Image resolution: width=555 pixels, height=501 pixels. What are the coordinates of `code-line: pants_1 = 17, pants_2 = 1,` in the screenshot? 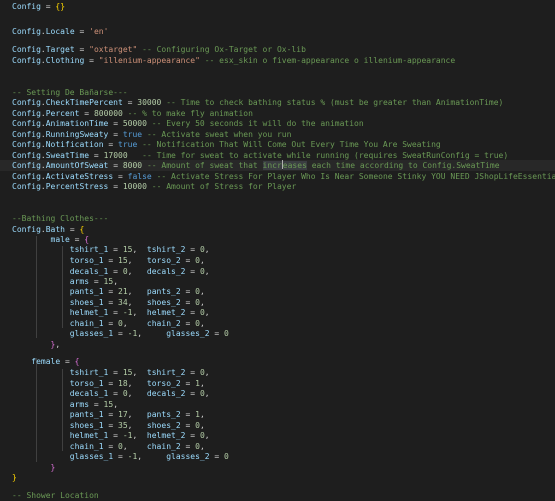 It's located at (277, 414).